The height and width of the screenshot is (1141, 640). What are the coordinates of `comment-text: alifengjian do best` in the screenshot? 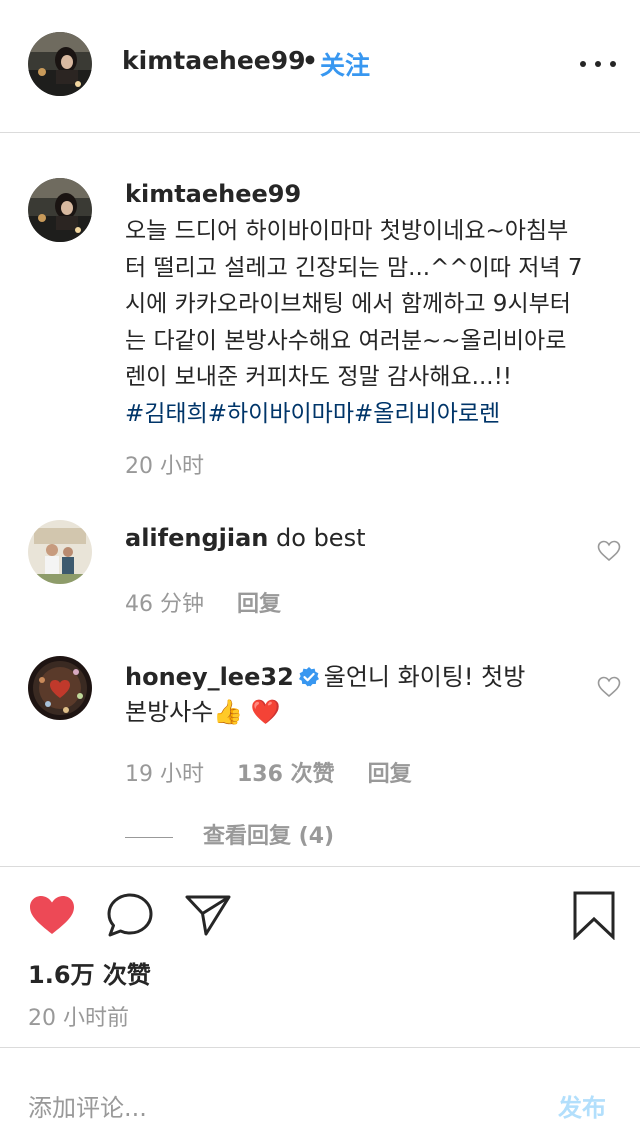 It's located at (245, 538).